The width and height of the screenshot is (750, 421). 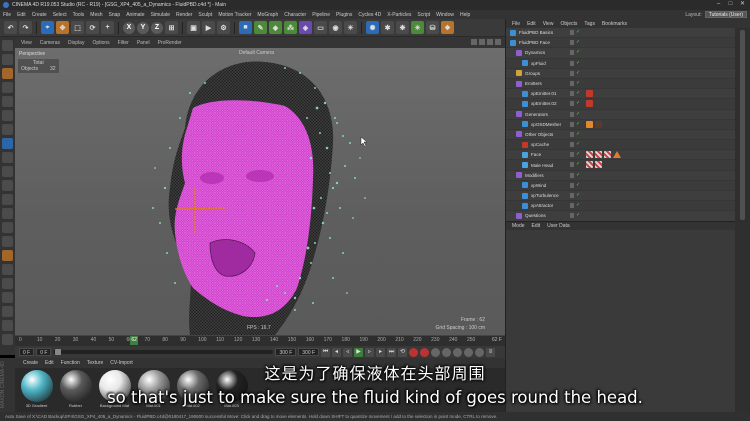 What do you see at coordinates (286, 352) in the screenshot?
I see `preview-end-field: 300 F` at bounding box center [286, 352].